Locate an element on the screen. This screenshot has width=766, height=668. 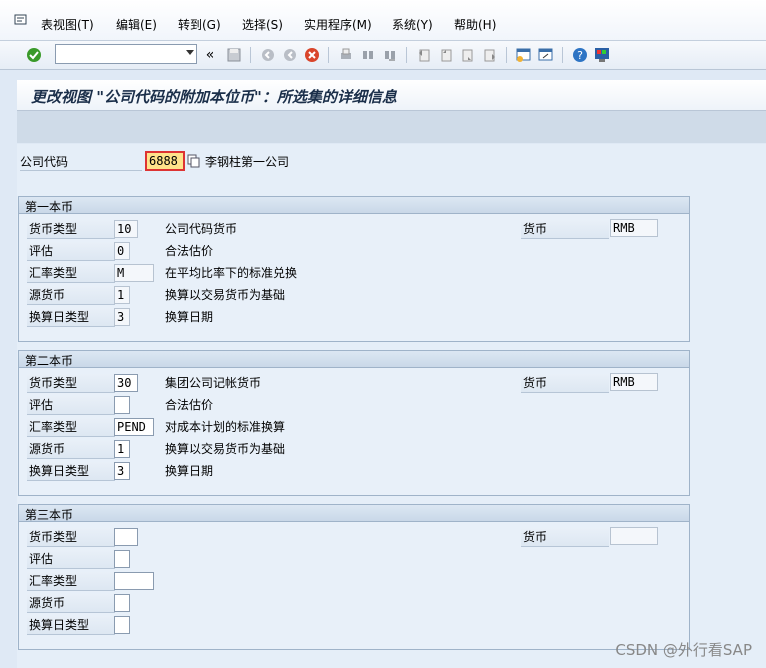
page-title: 更改视图 "公司代码的附加本位币"：所选集的详细信息 is located at coordinates (214, 97).